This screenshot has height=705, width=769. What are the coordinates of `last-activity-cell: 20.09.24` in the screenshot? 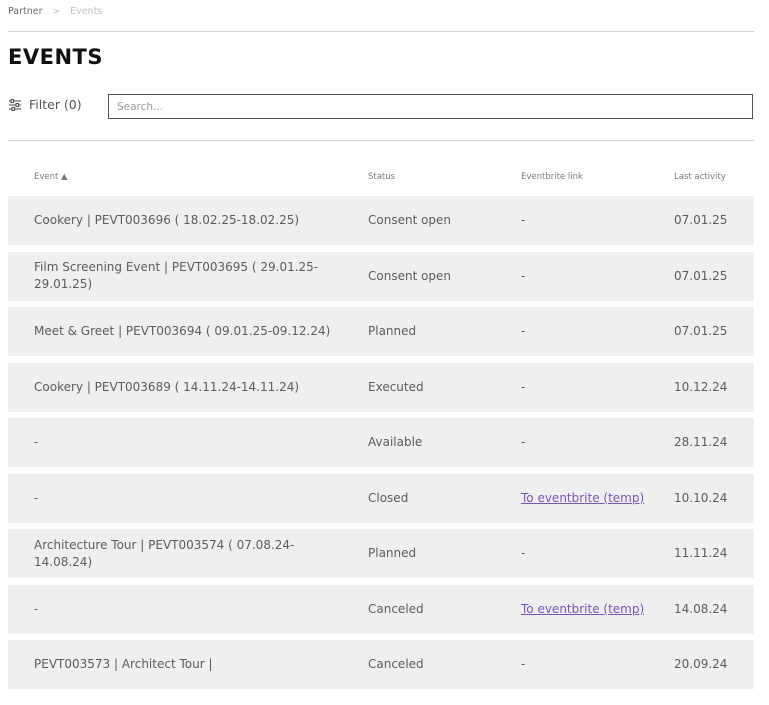 It's located at (701, 664).